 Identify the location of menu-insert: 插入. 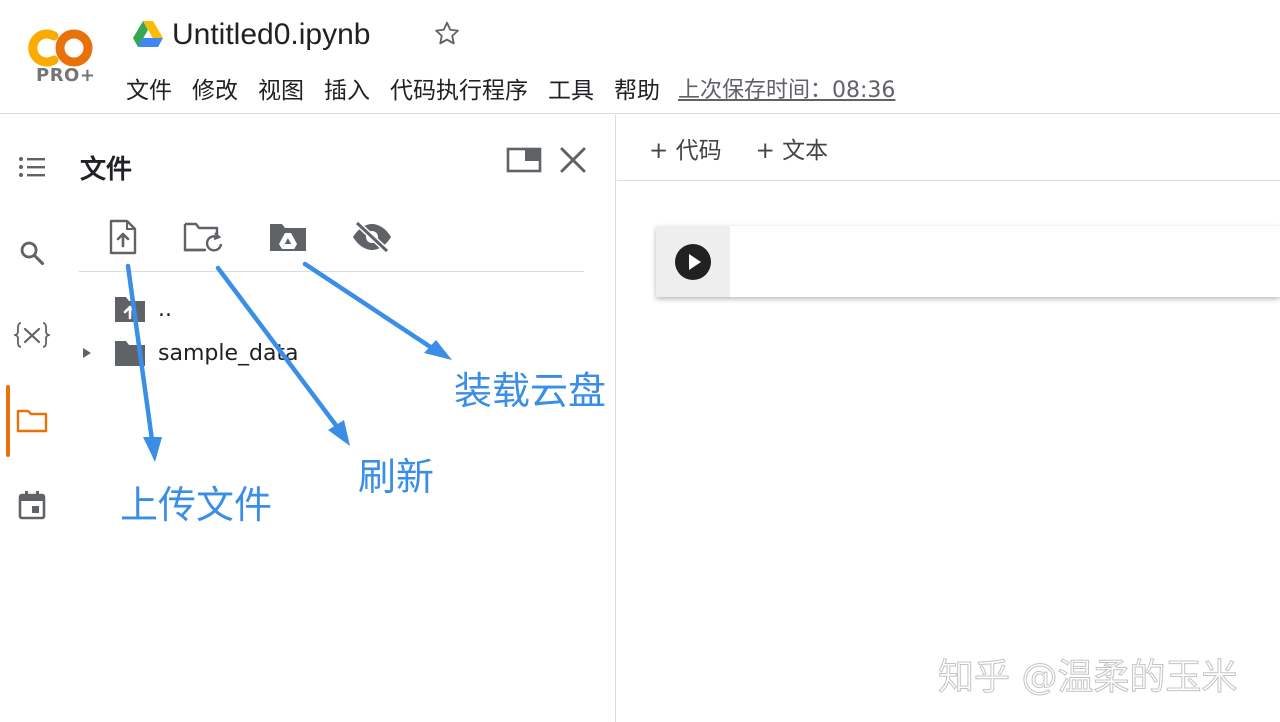
(347, 88).